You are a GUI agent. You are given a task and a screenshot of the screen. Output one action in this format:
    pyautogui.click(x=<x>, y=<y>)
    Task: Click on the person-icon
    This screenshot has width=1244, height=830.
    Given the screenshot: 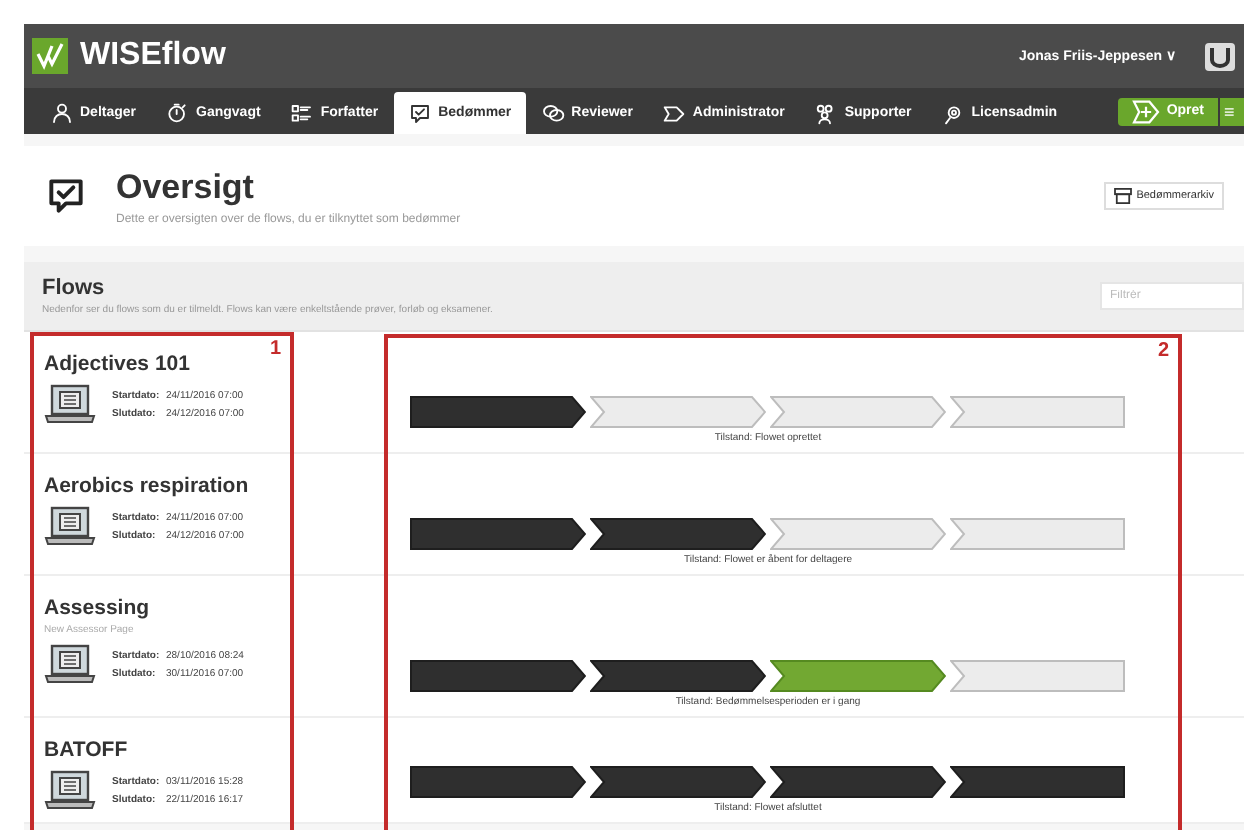 What is the action you would take?
    pyautogui.click(x=62, y=113)
    